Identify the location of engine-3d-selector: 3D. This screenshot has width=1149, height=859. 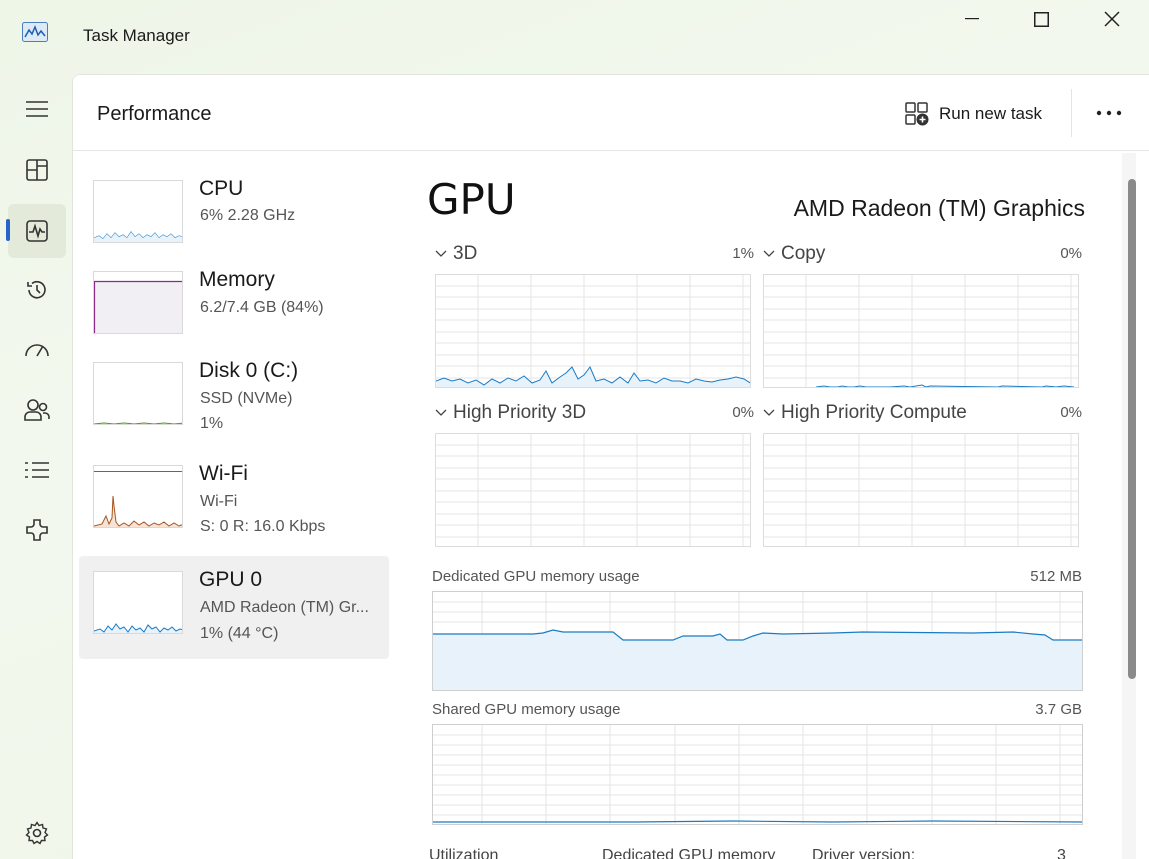
(456, 254).